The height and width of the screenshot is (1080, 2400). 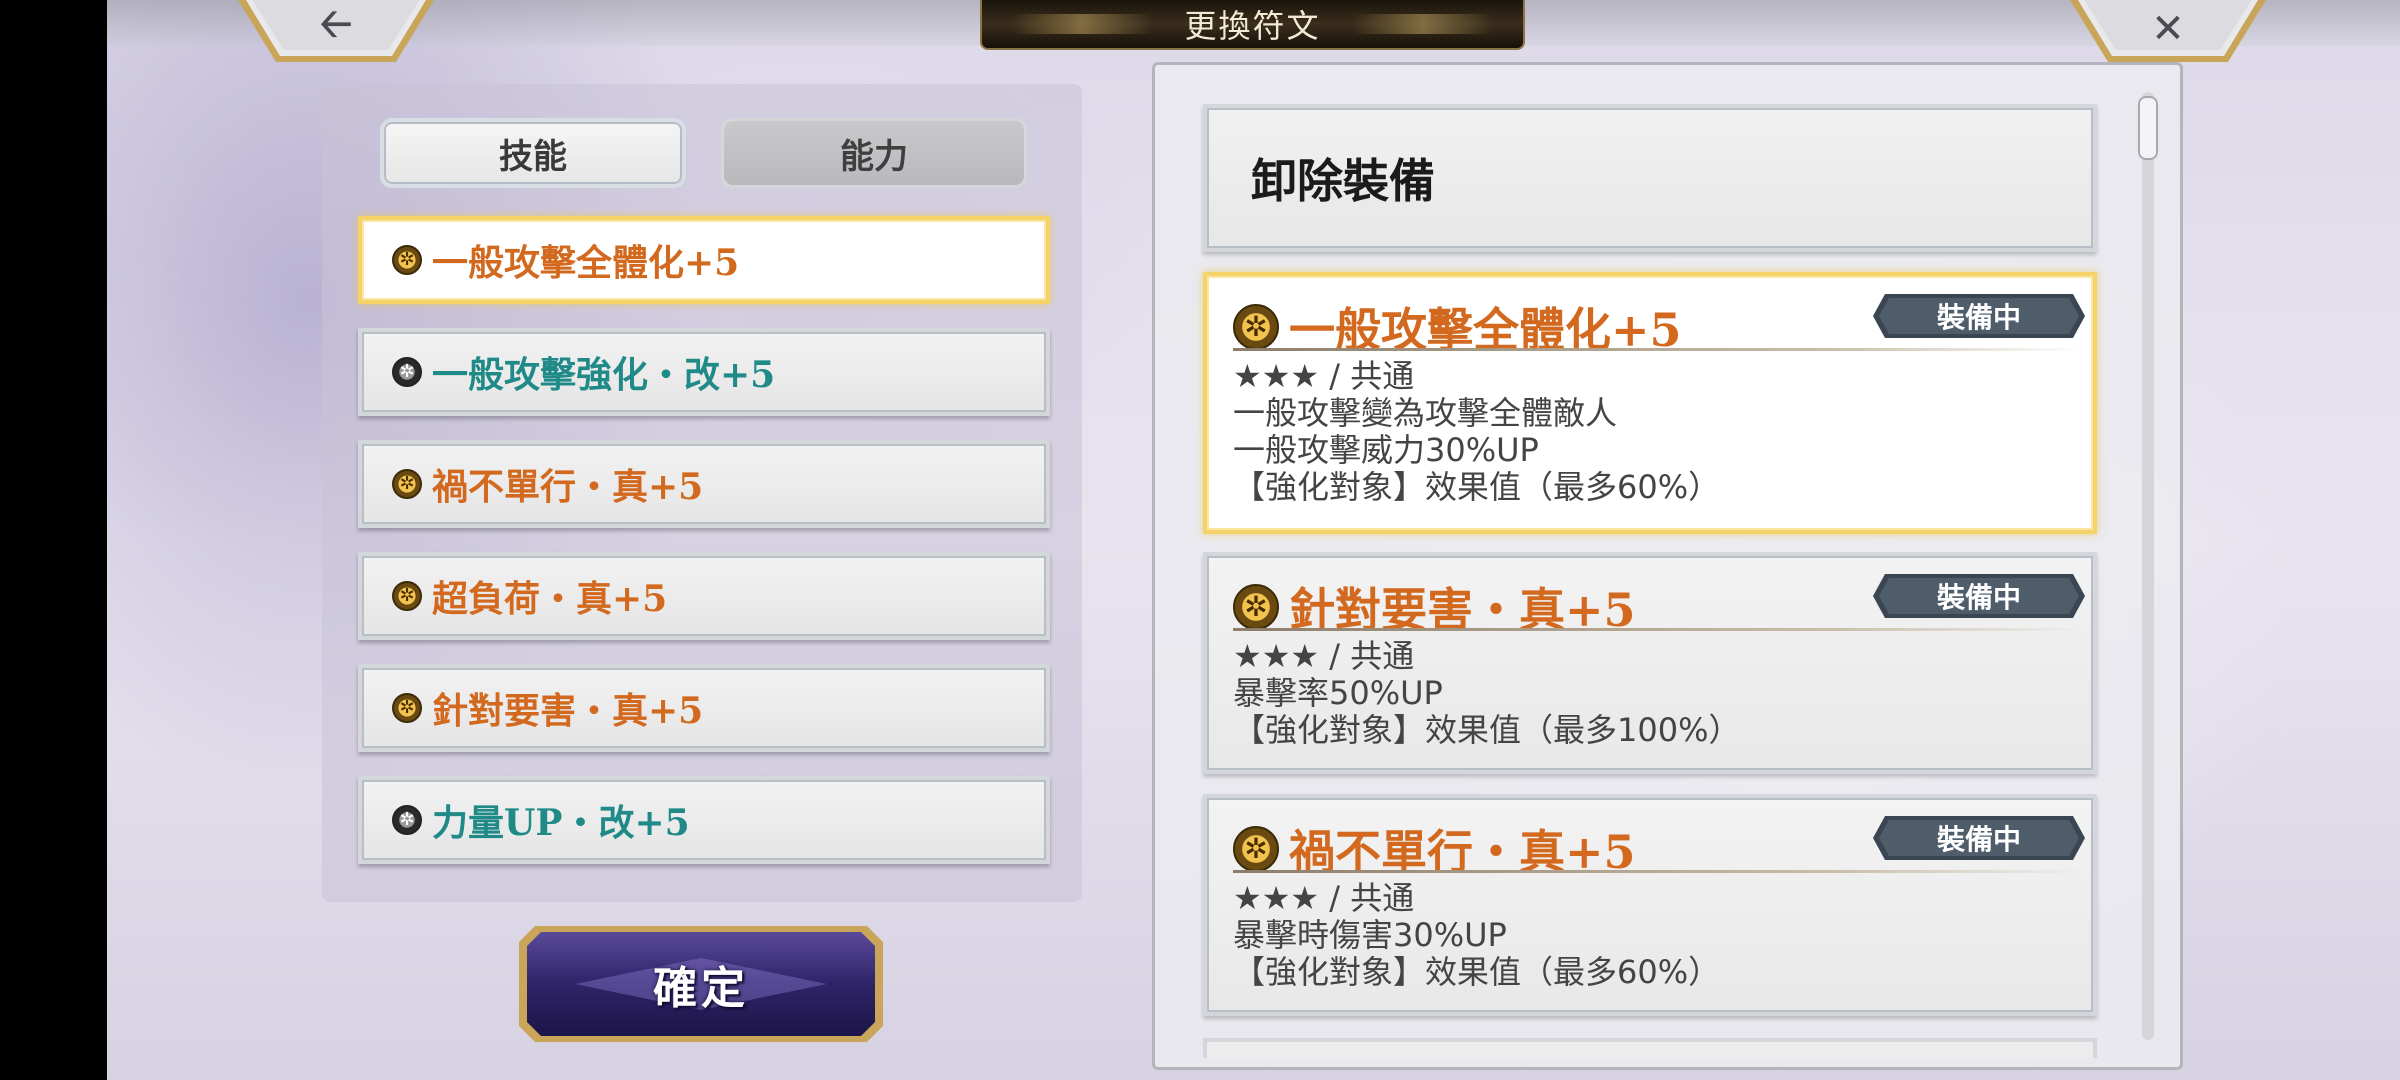 I want to click on left-letterbox, so click(x=53, y=540).